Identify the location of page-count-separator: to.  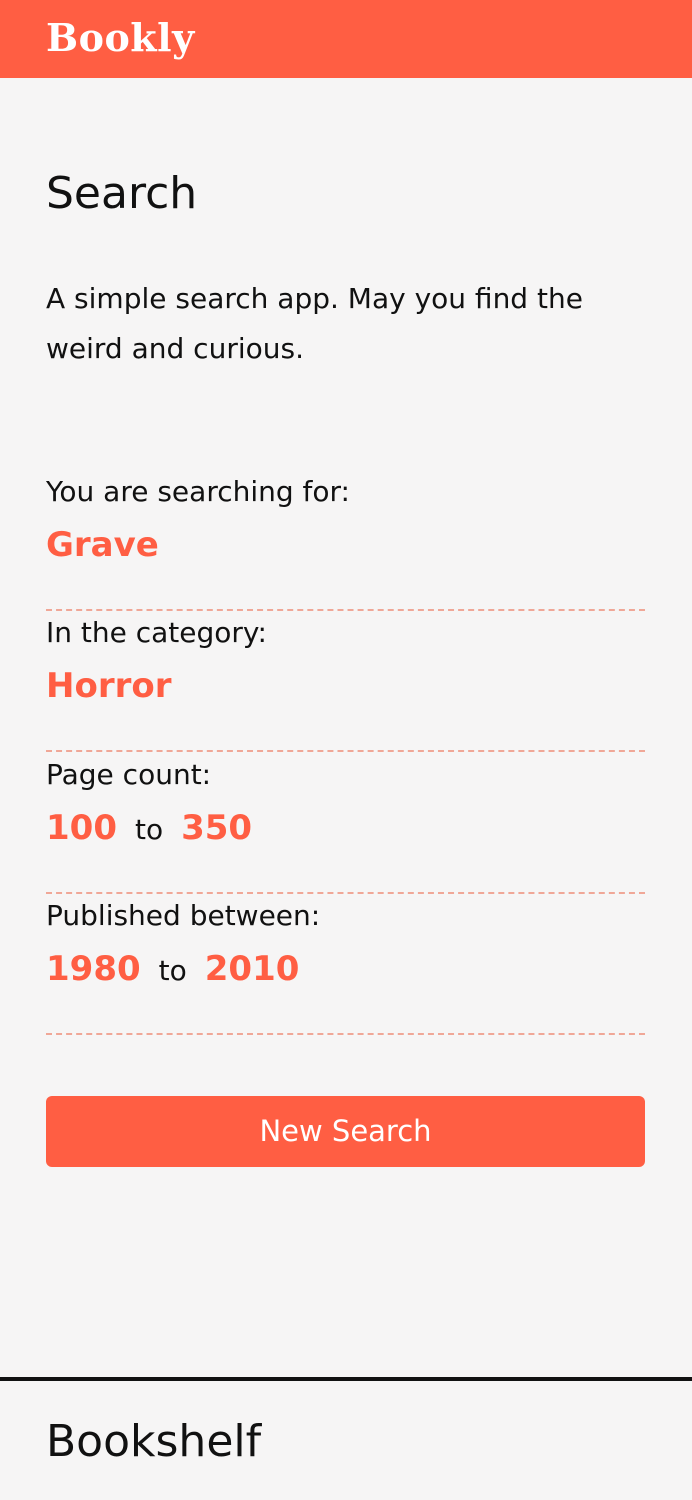
(149, 829).